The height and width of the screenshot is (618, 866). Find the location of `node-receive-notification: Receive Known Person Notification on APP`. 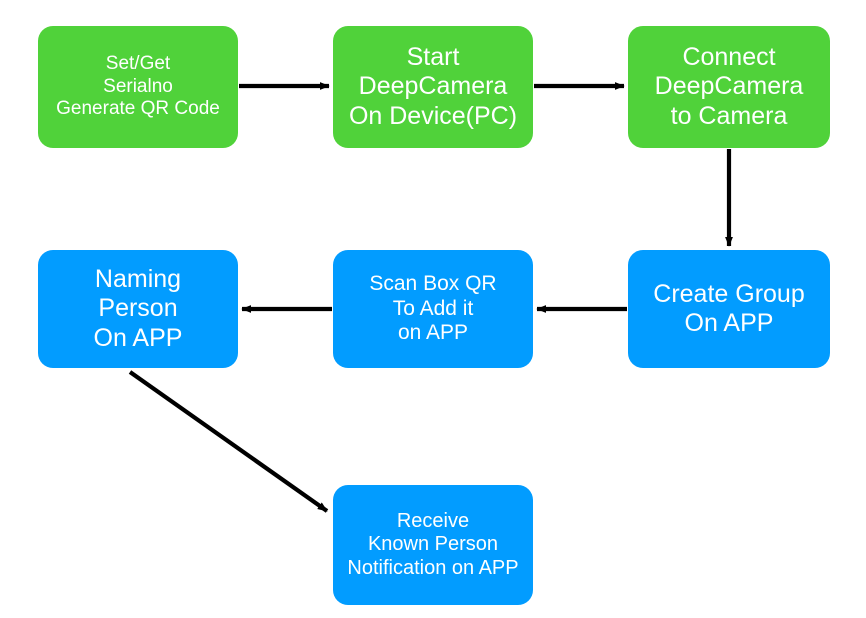

node-receive-notification: Receive Known Person Notification on APP is located at coordinates (433, 545).